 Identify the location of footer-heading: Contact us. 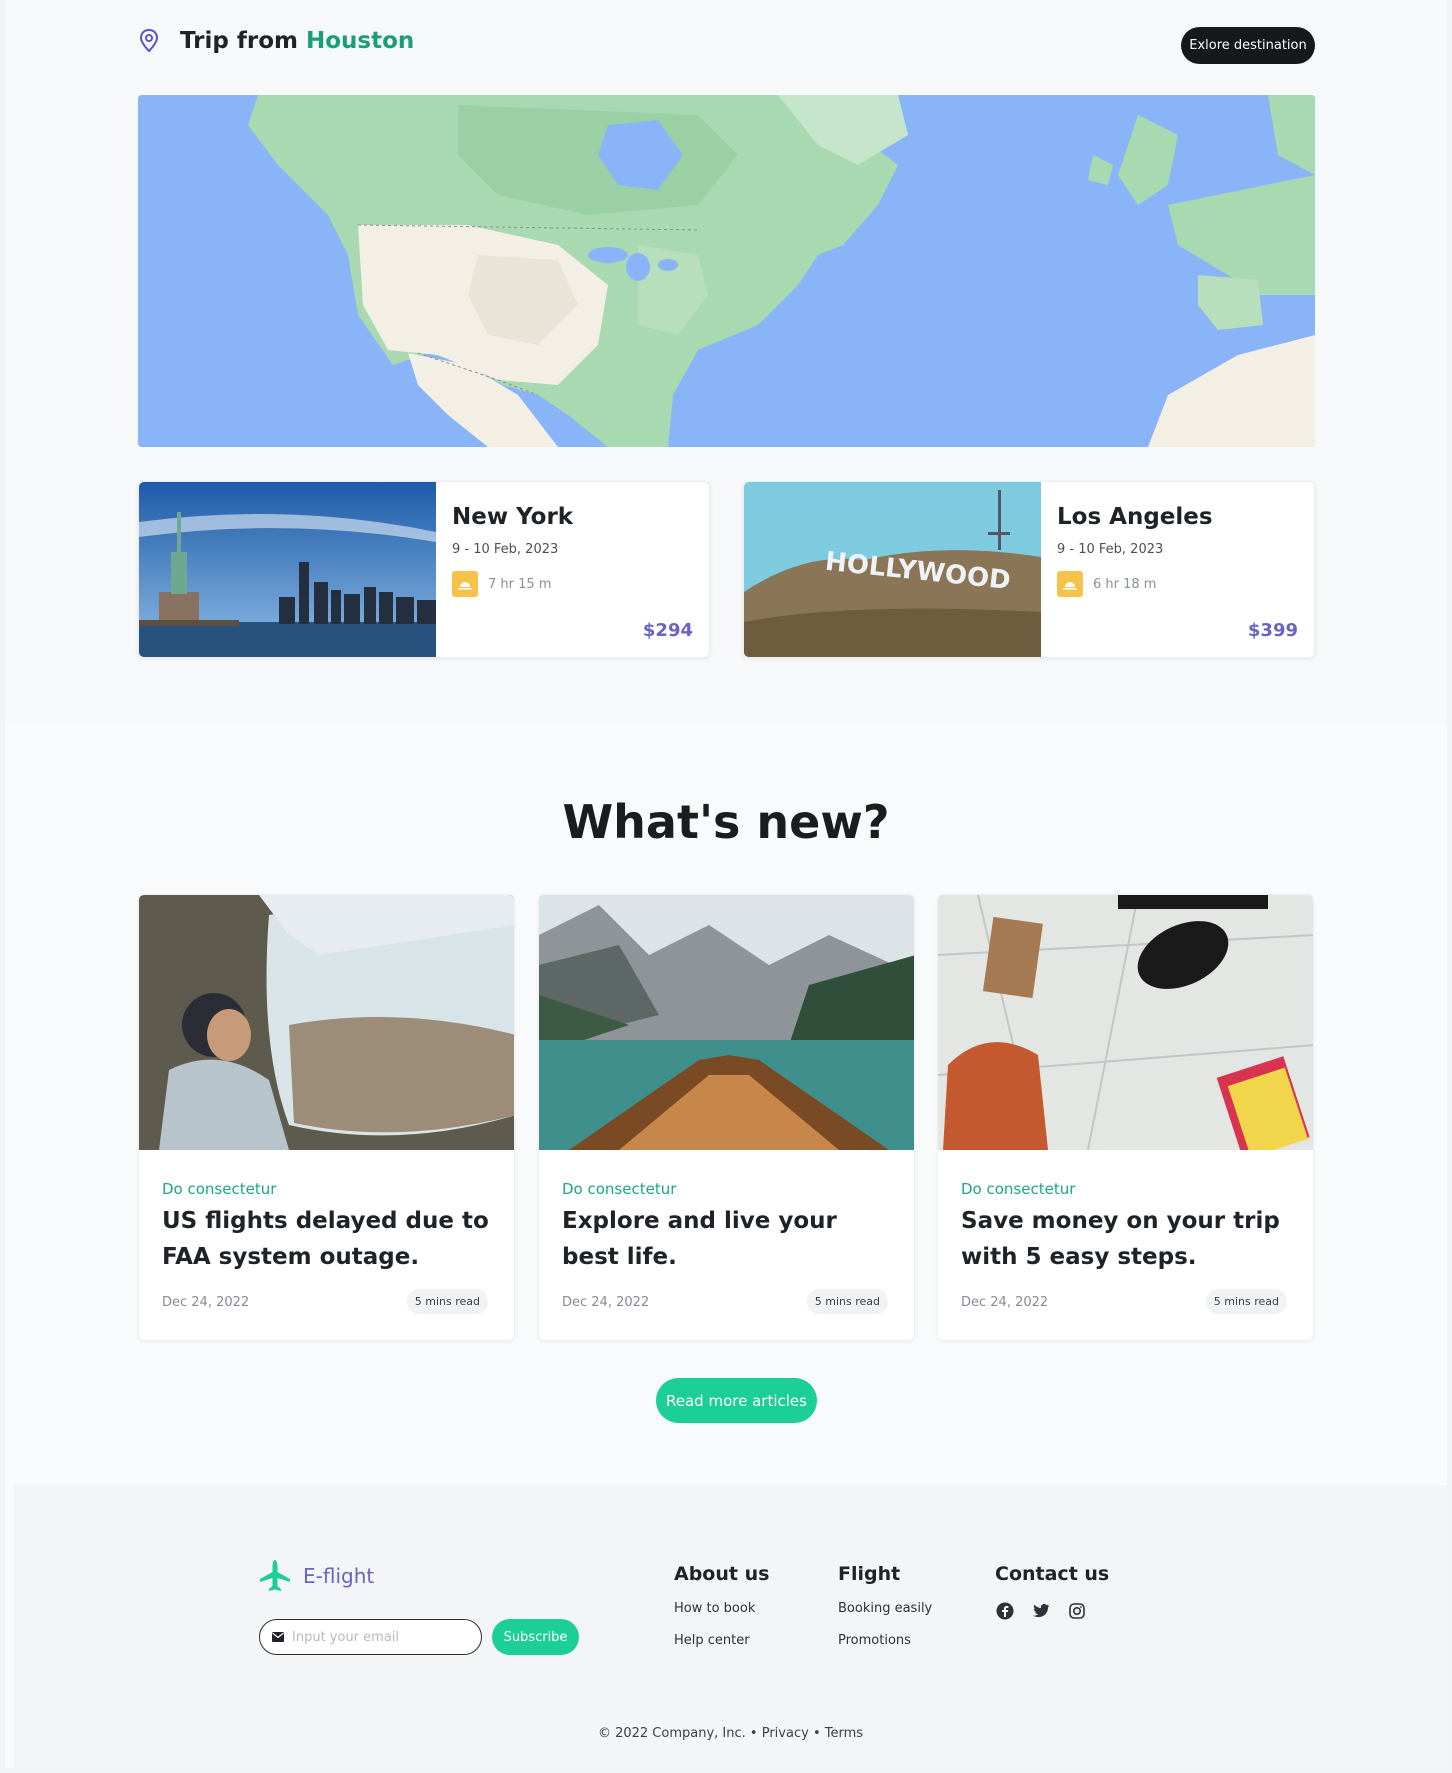
(1052, 1574).